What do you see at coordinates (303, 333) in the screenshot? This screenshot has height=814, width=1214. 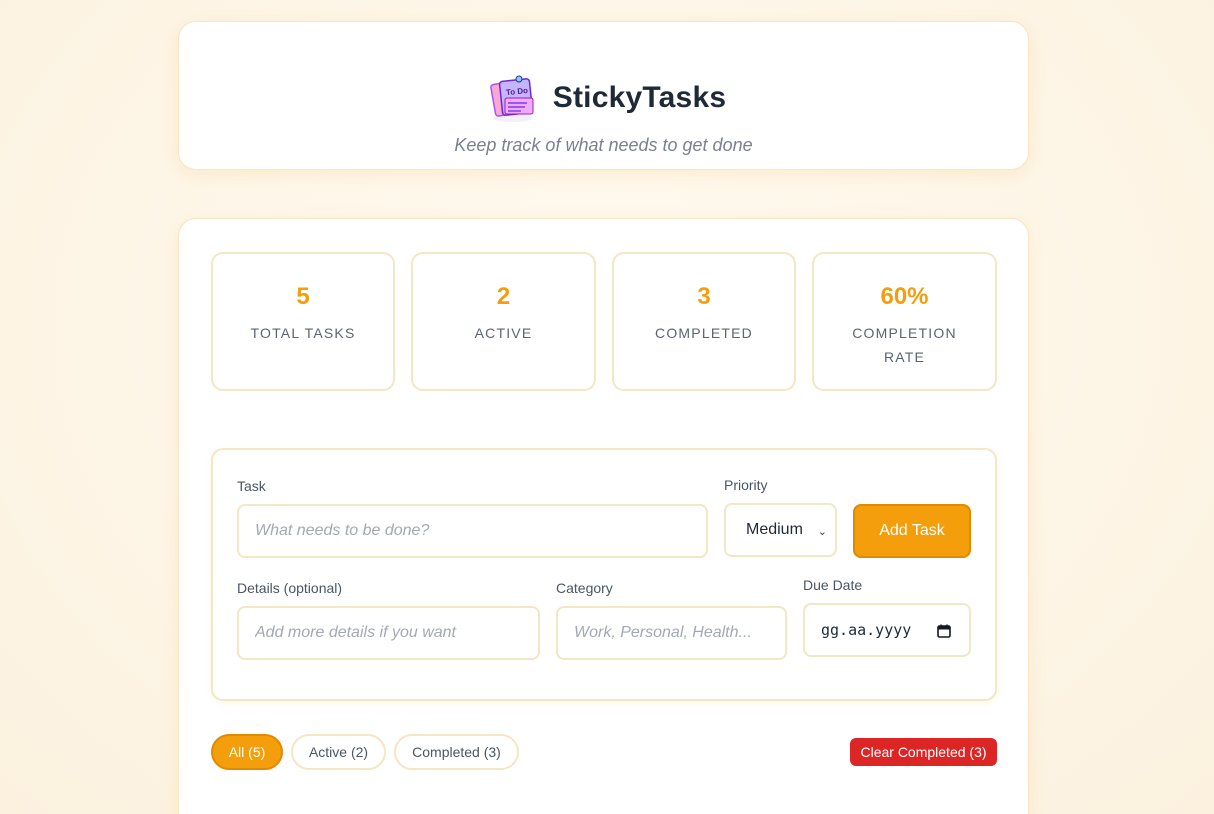 I see `stat-label: TOTAL TASKS` at bounding box center [303, 333].